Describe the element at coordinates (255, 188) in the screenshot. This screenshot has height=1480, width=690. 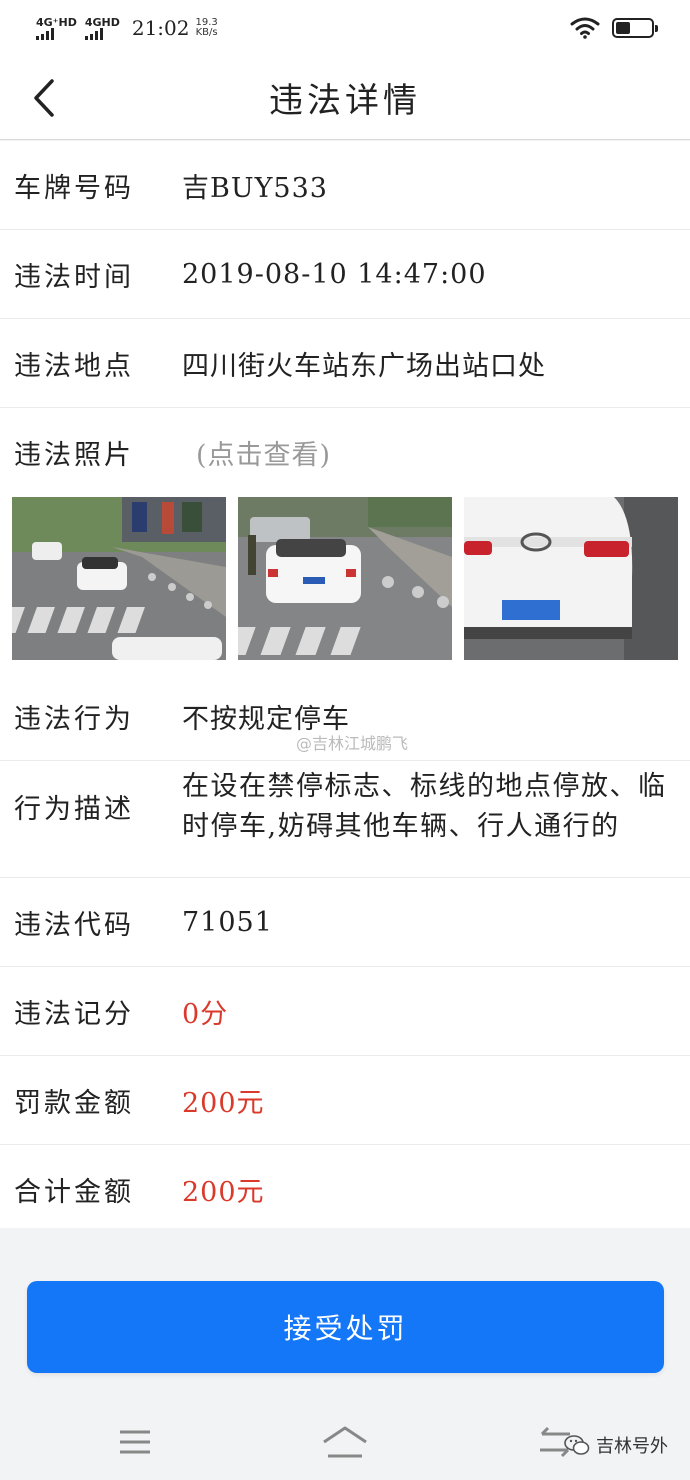
I see `plate-value: 吉BUY533` at that location.